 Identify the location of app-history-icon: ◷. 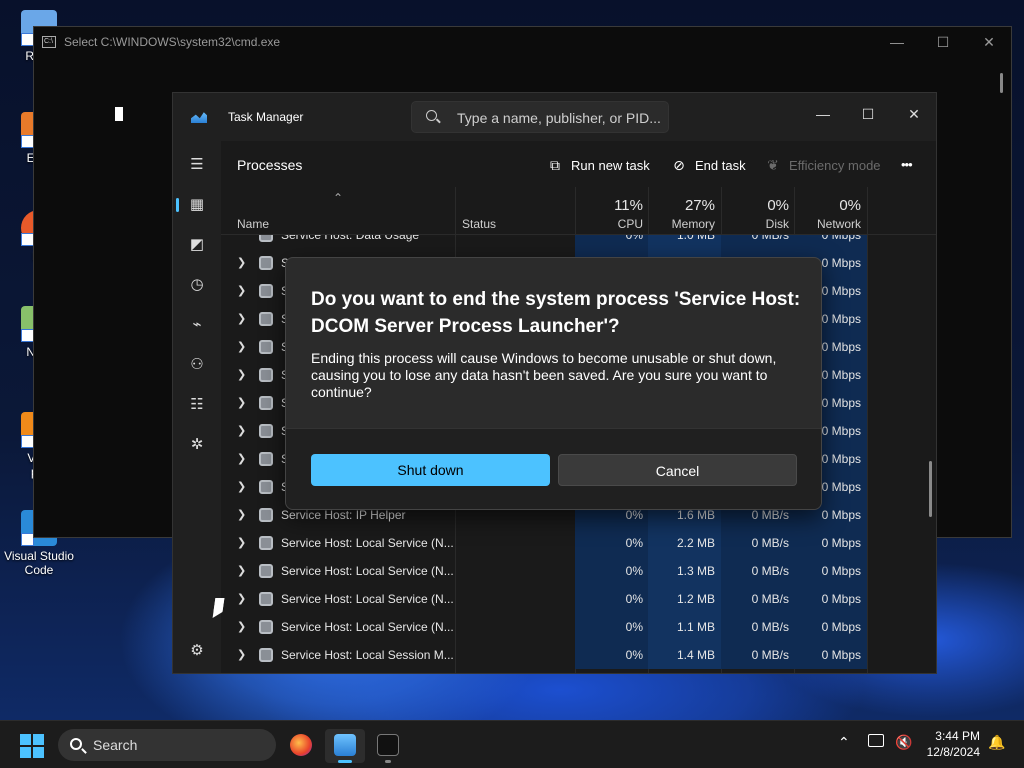
(197, 285).